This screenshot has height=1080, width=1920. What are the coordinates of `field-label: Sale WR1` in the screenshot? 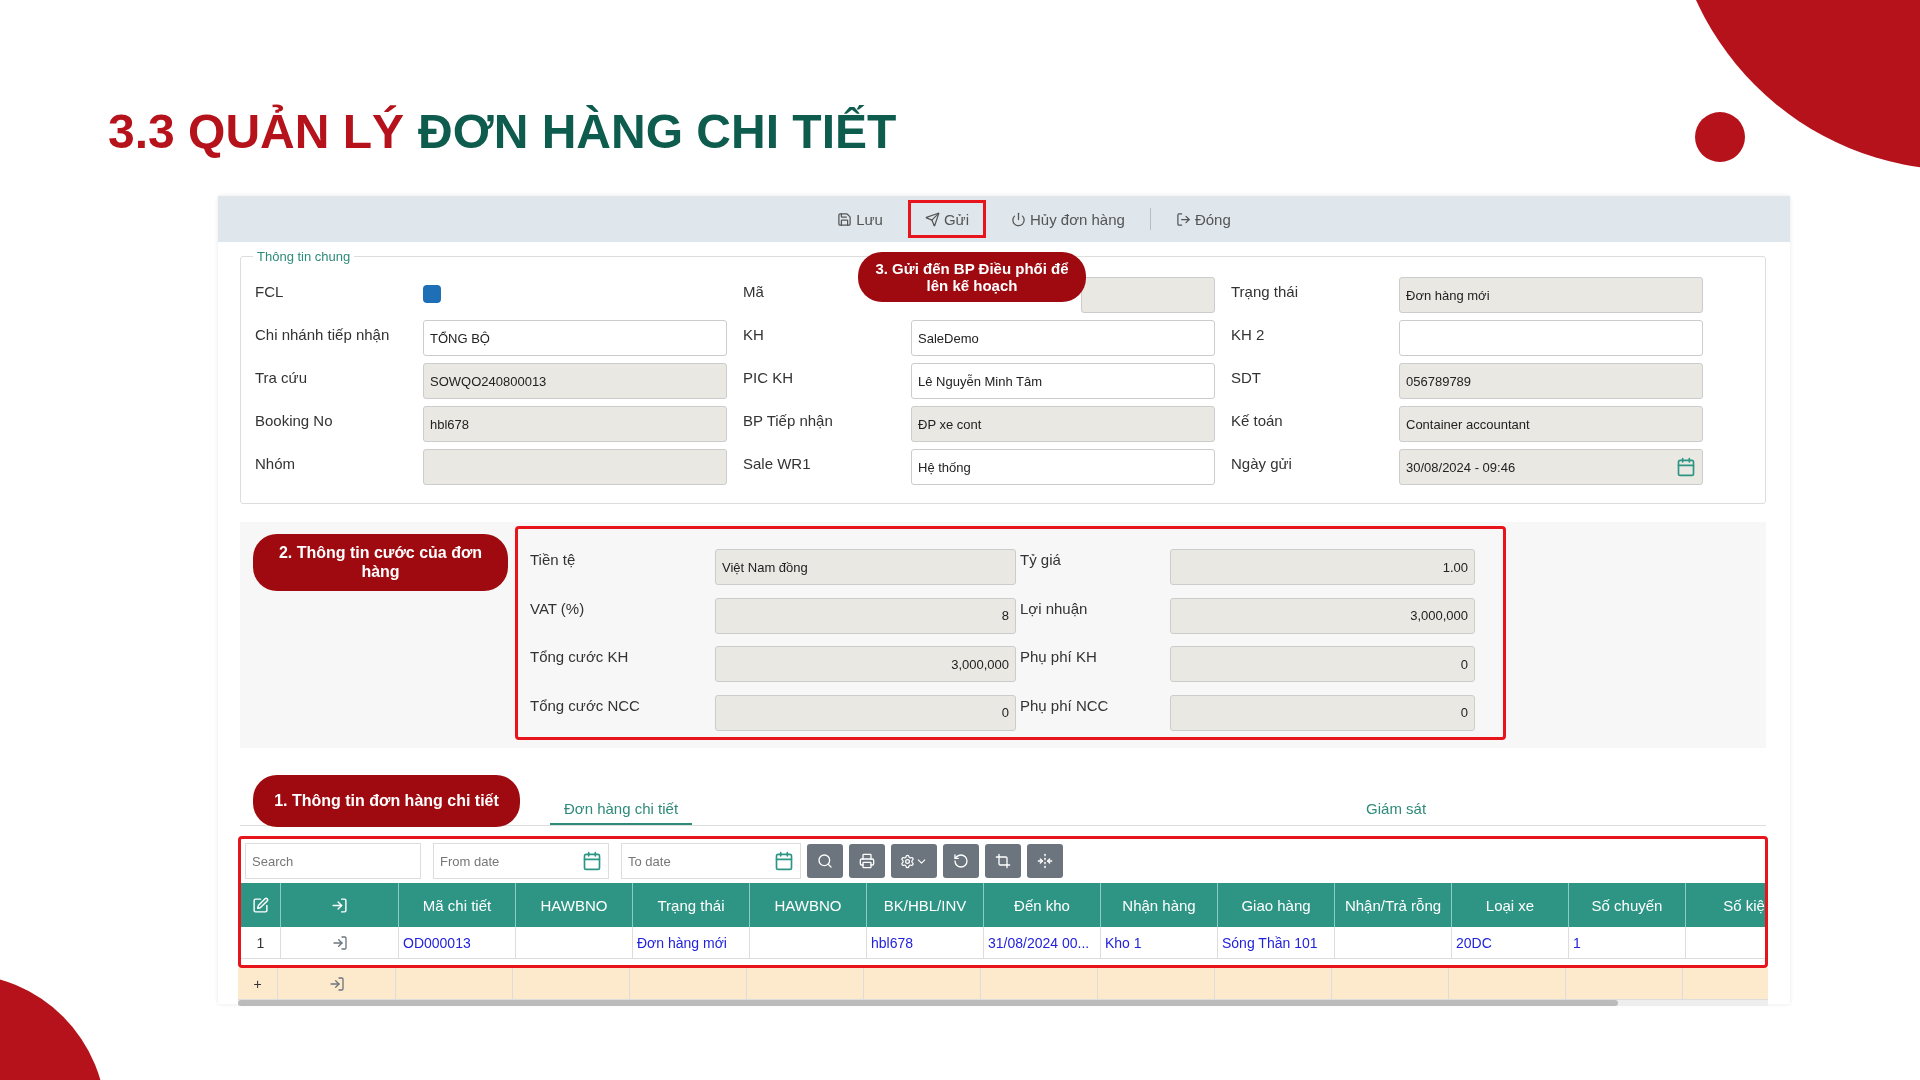 It's located at (777, 463).